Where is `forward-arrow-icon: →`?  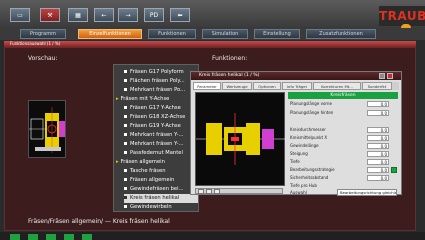
forward-arrow-icon: → is located at coordinates (128, 15).